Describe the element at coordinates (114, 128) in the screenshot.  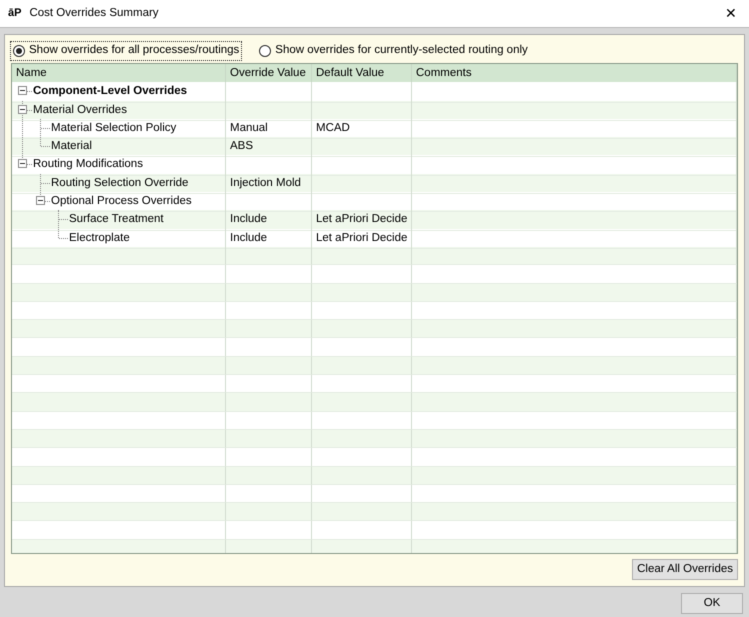
I see `node-label: Material Selection Policy` at that location.